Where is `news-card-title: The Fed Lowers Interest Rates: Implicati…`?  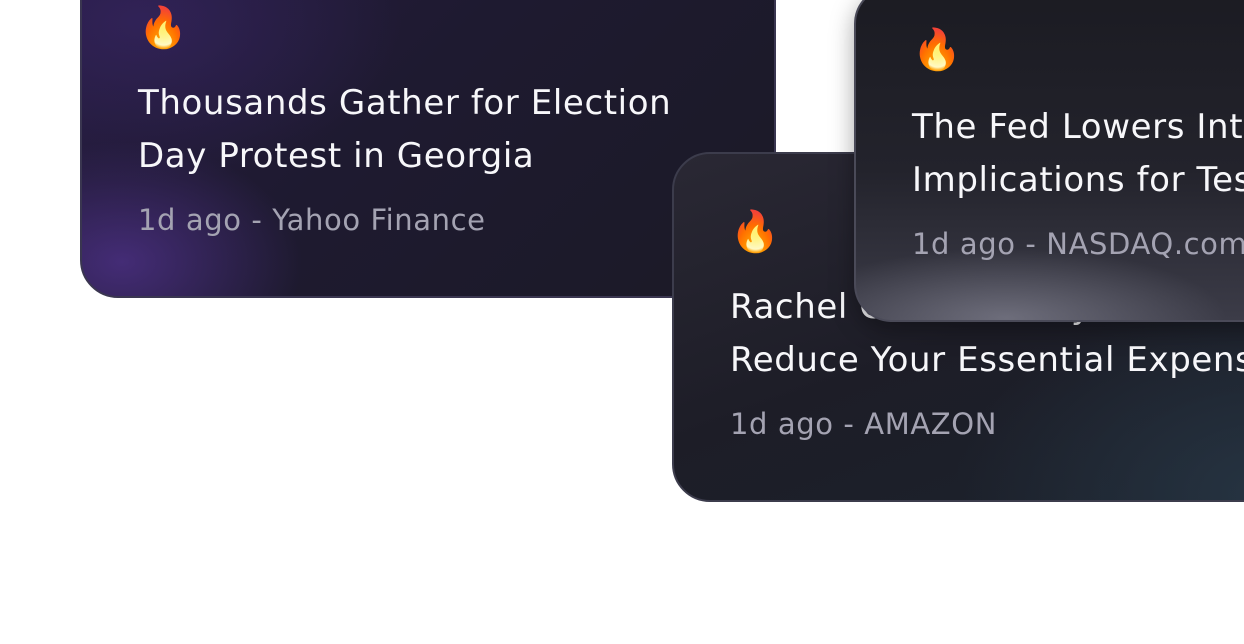
news-card-title: The Fed Lowers Interest Rates: Implicati… is located at coordinates (1078, 154).